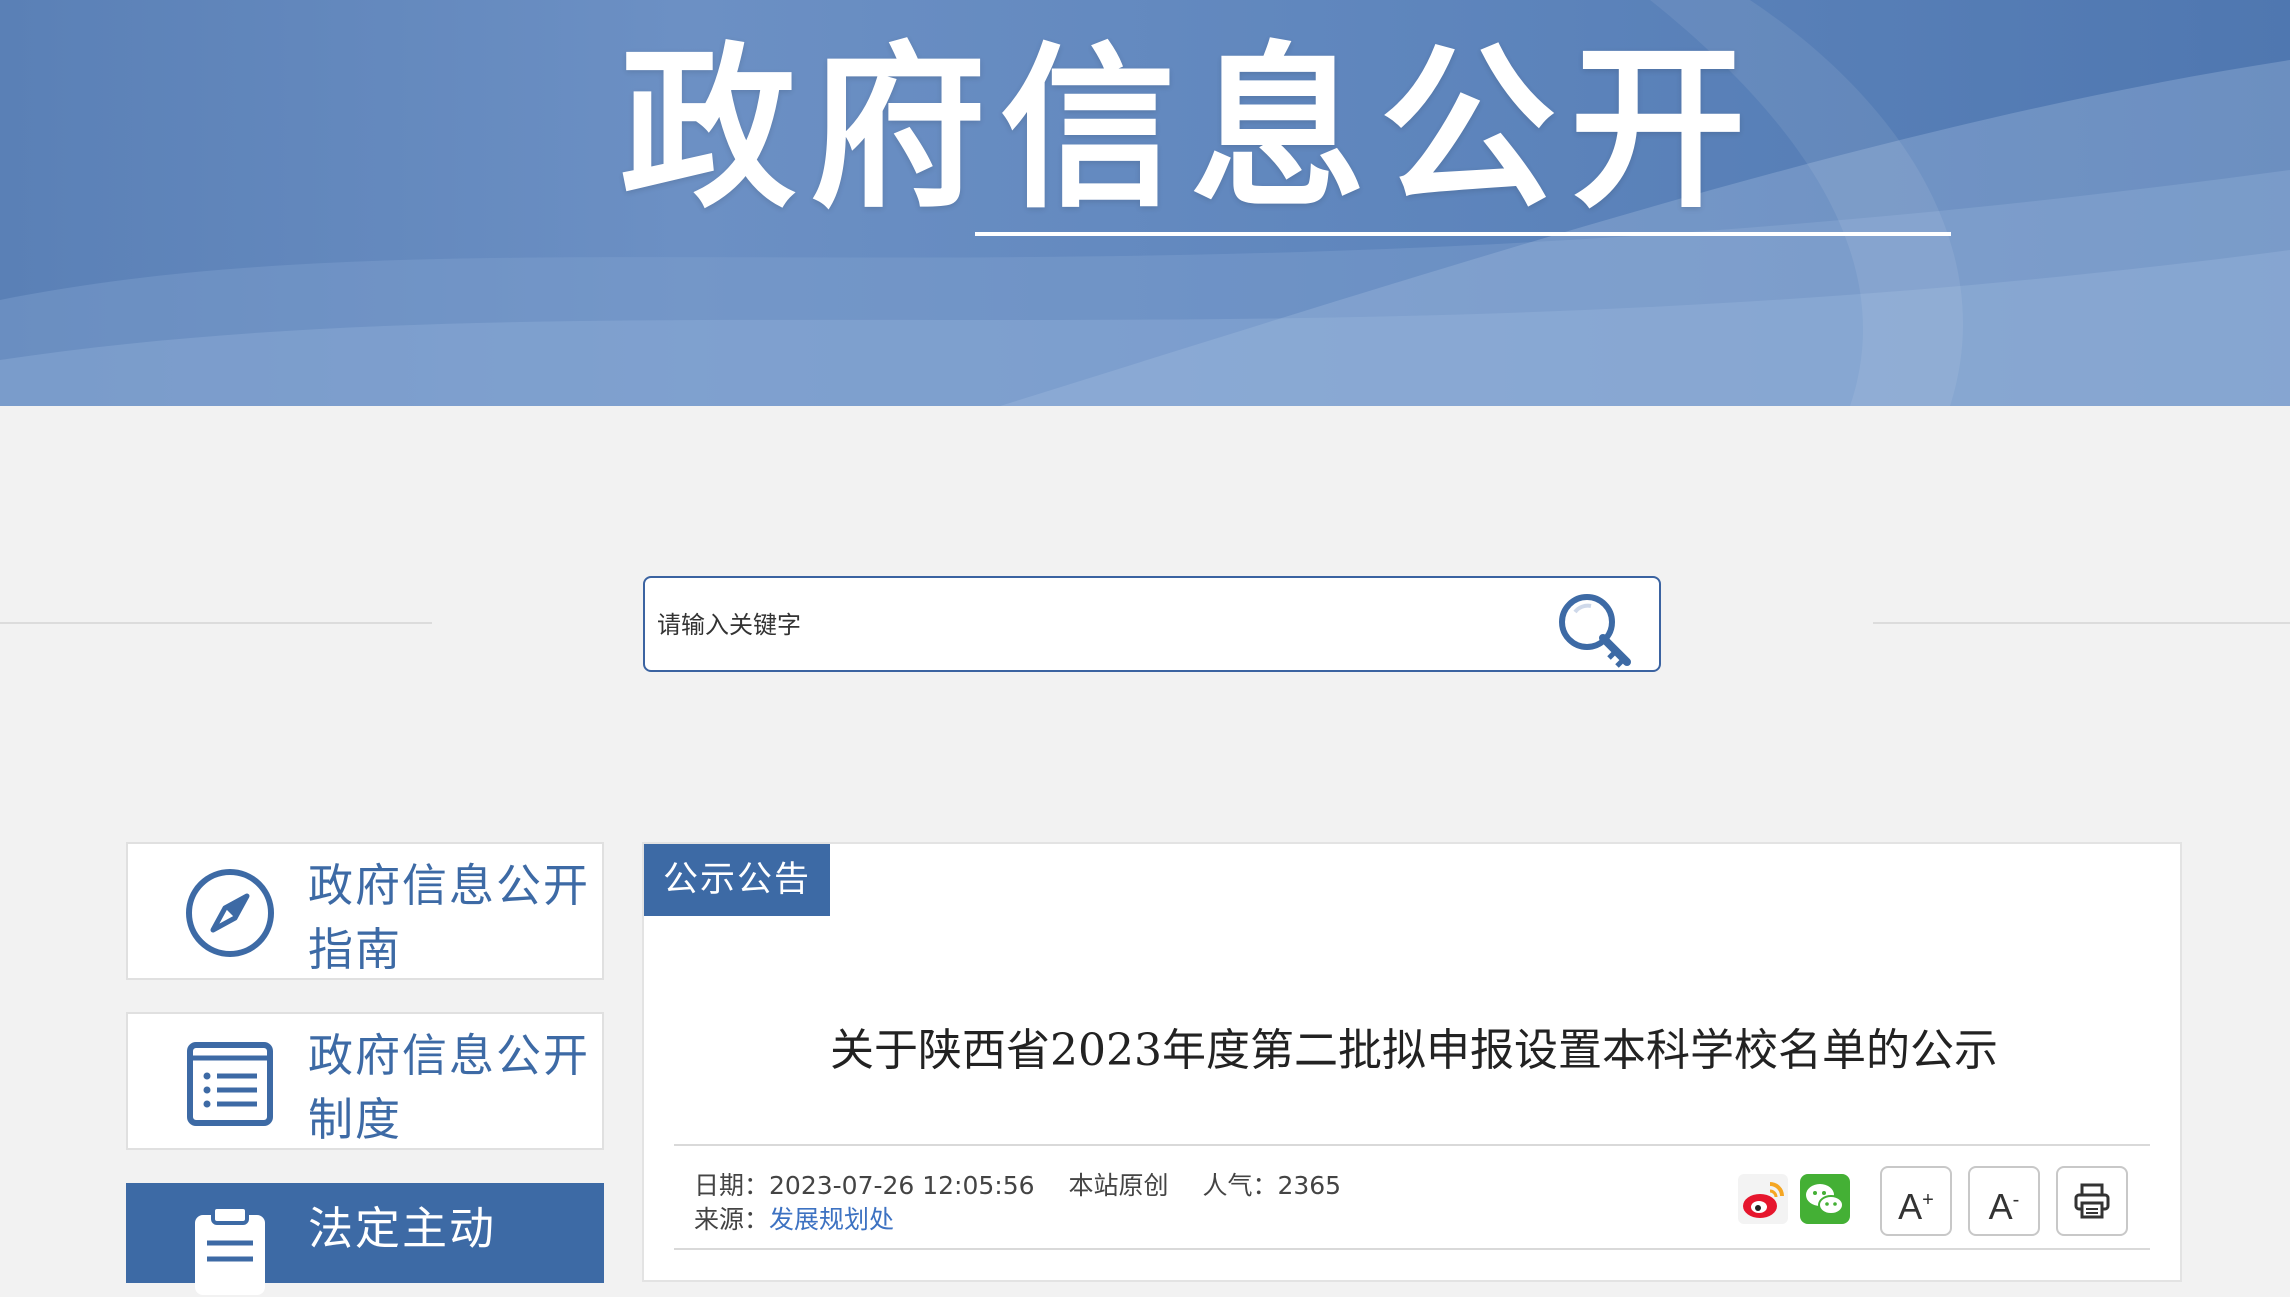 This screenshot has height=1297, width=2290. Describe the element at coordinates (1092, 625) in the screenshot. I see `search-input` at that location.